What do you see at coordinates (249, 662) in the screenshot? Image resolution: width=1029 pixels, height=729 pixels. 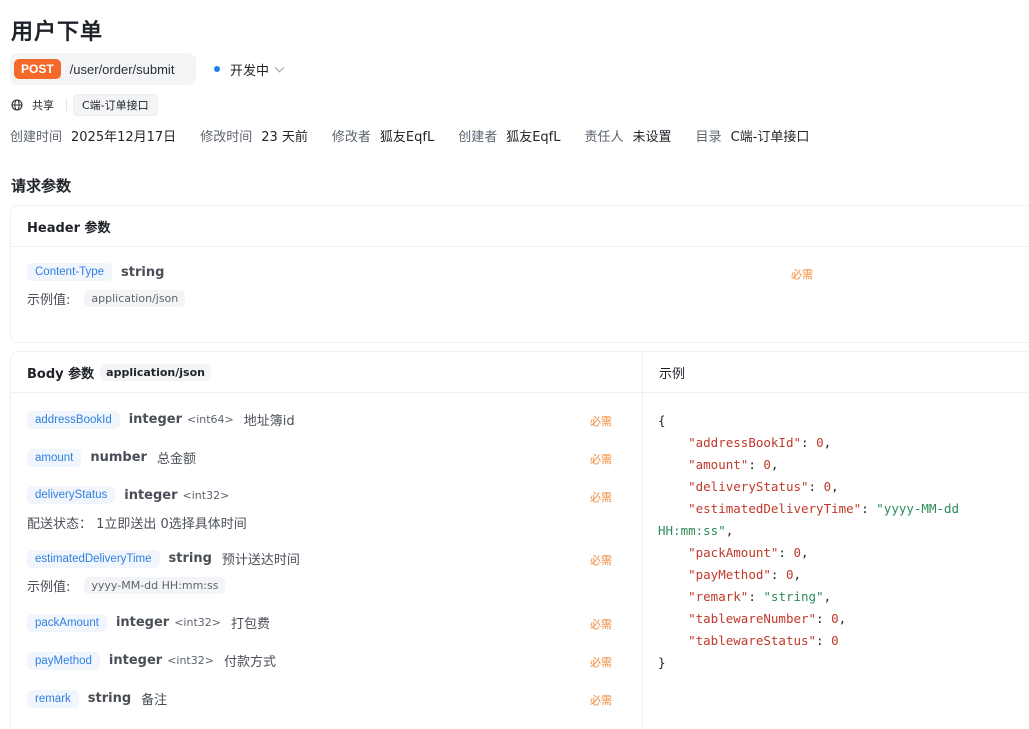 I see `param-desc: 付款方式` at bounding box center [249, 662].